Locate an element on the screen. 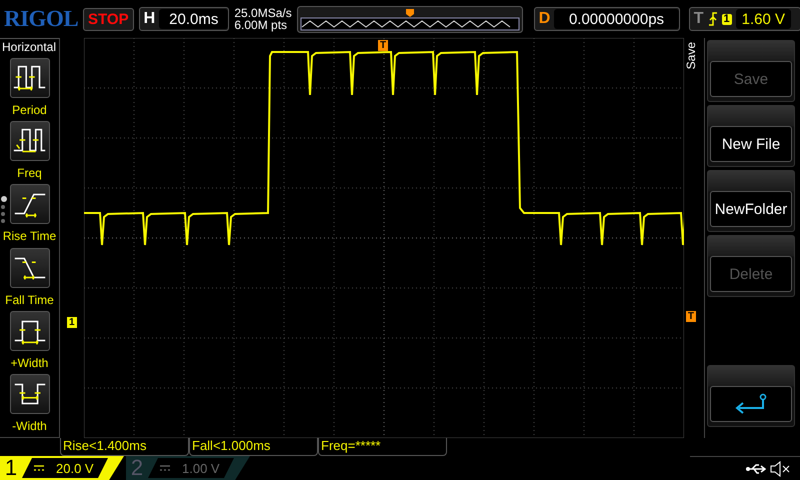  return-arrow-icon is located at coordinates (751, 404).